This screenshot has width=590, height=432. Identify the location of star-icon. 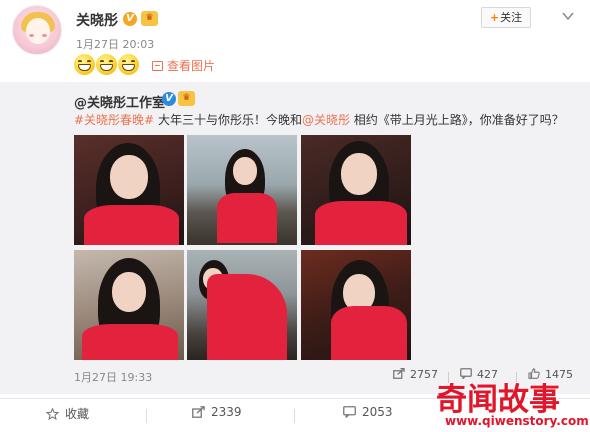
(52, 414).